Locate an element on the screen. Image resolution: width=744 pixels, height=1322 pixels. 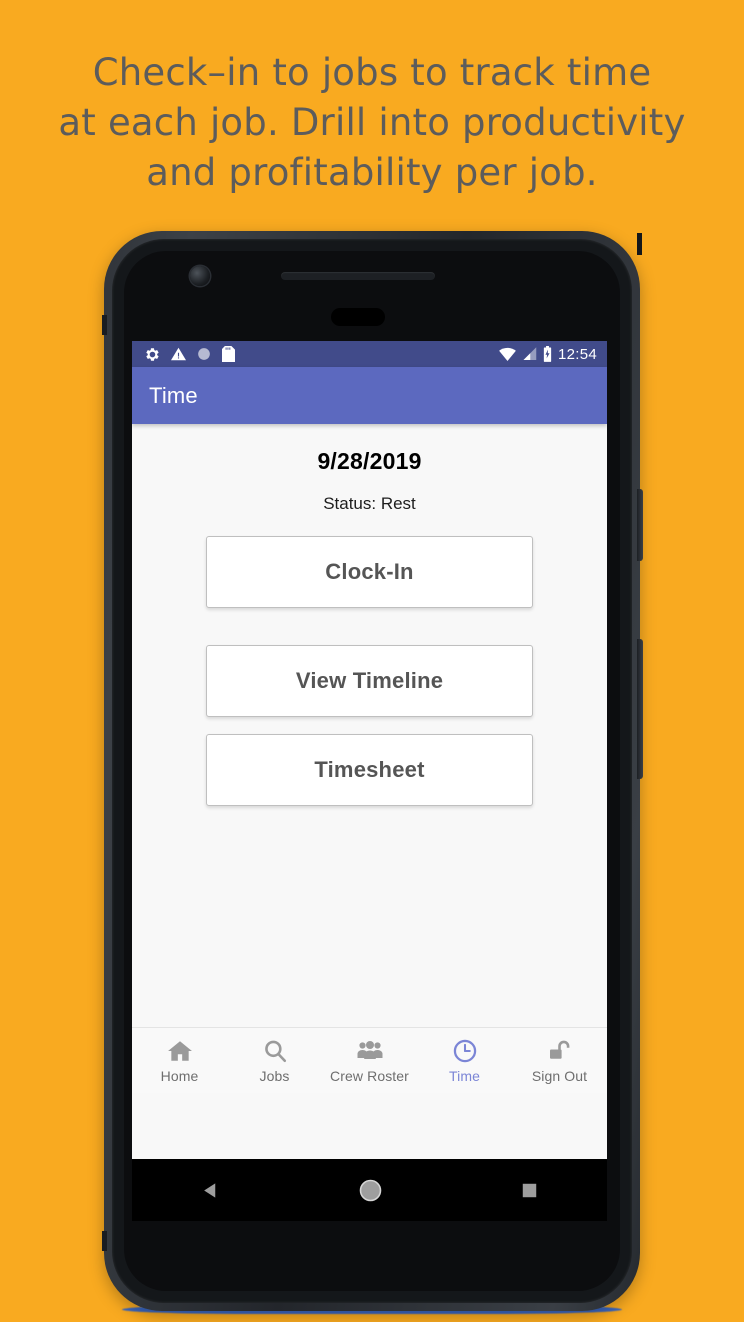
battery-charging-icon is located at coordinates (547, 354).